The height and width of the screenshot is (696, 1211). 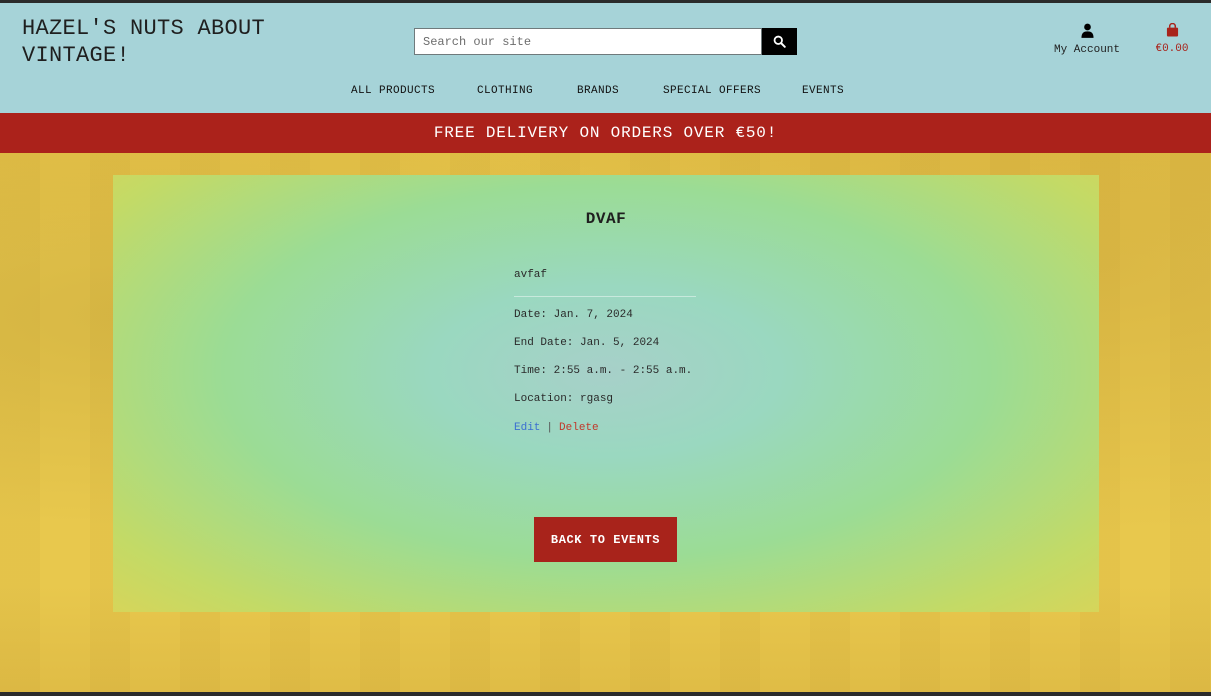 What do you see at coordinates (579, 428) in the screenshot?
I see `delete-link: Delete` at bounding box center [579, 428].